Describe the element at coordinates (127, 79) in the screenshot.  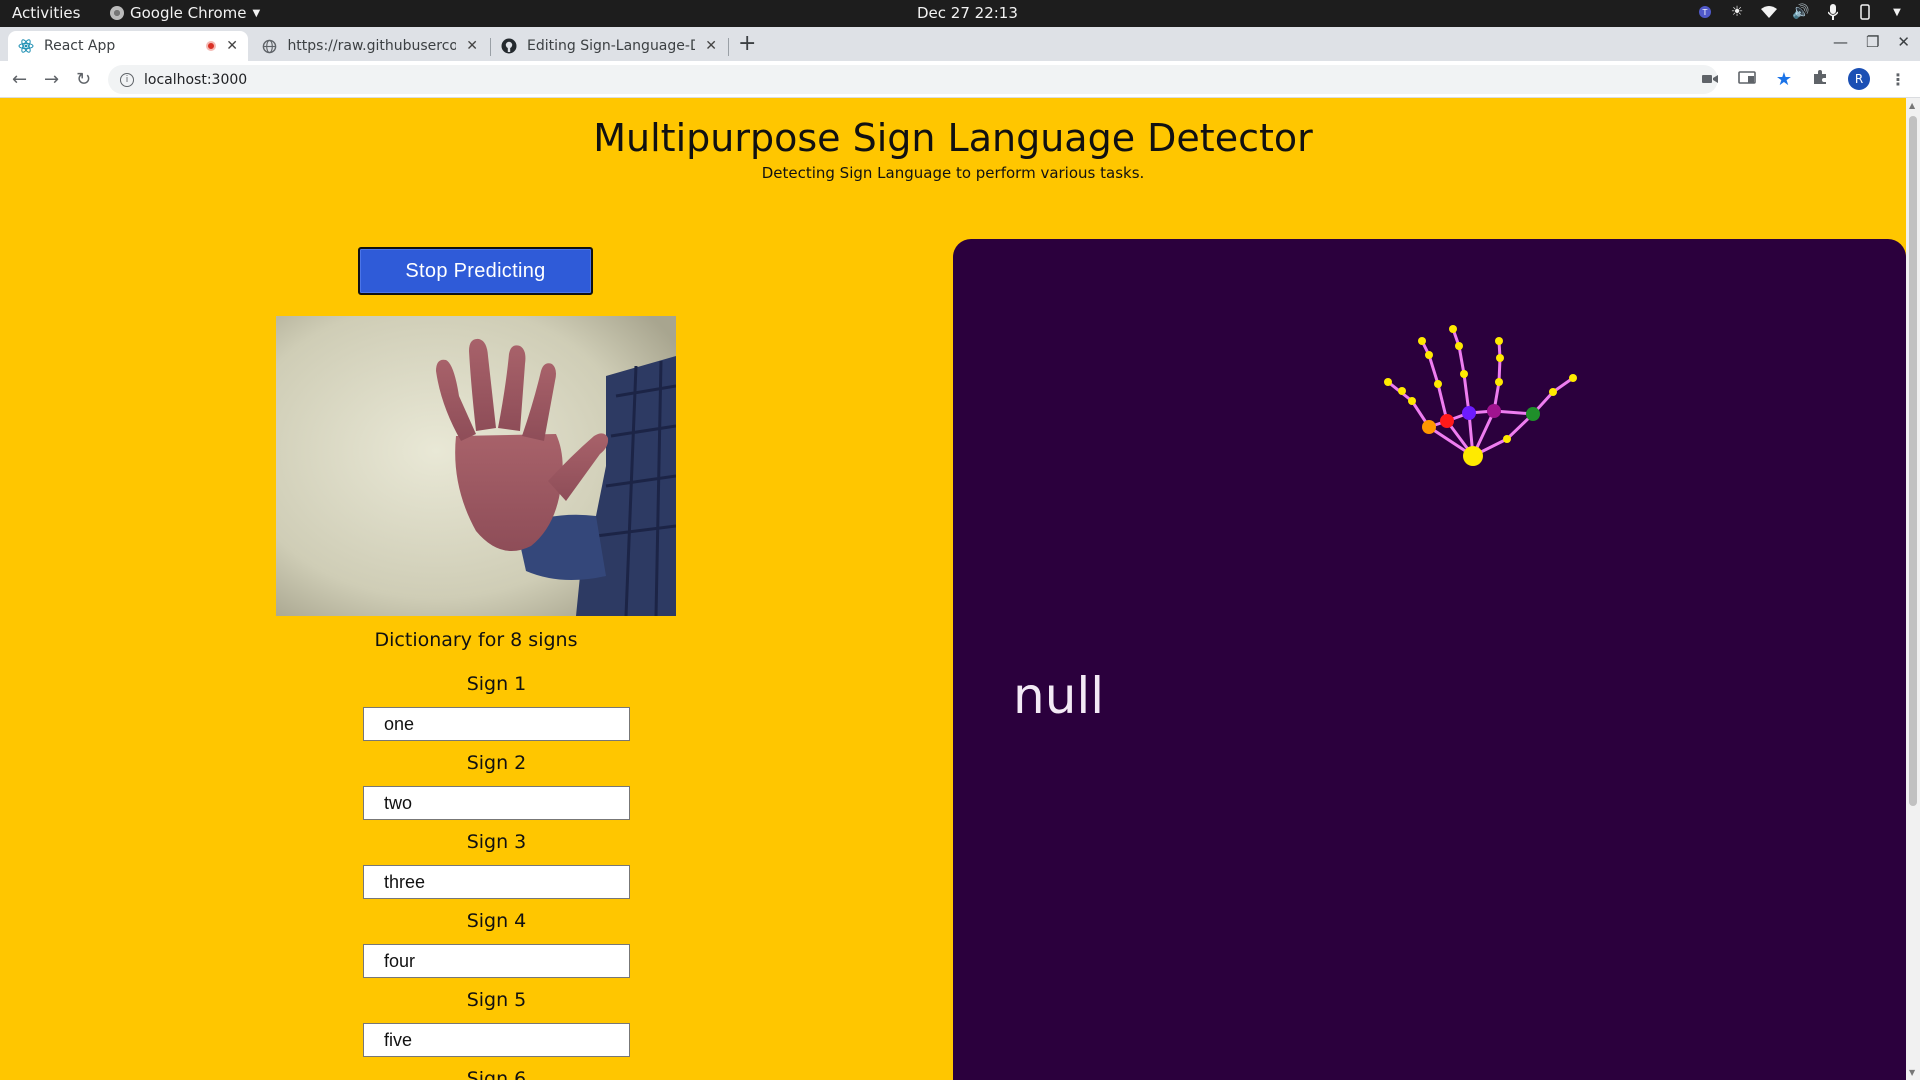
I see `site-info-icon: i` at that location.